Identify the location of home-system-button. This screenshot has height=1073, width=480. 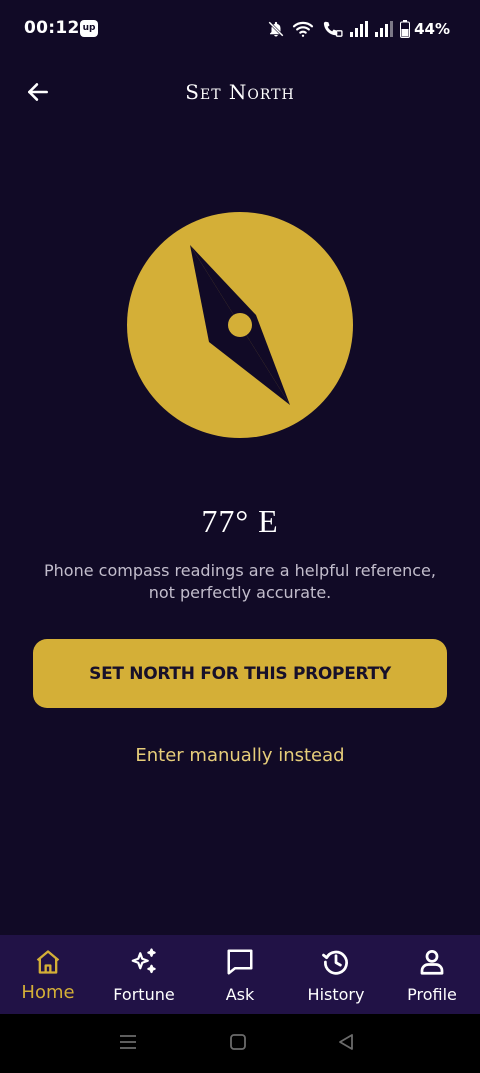
(238, 1044).